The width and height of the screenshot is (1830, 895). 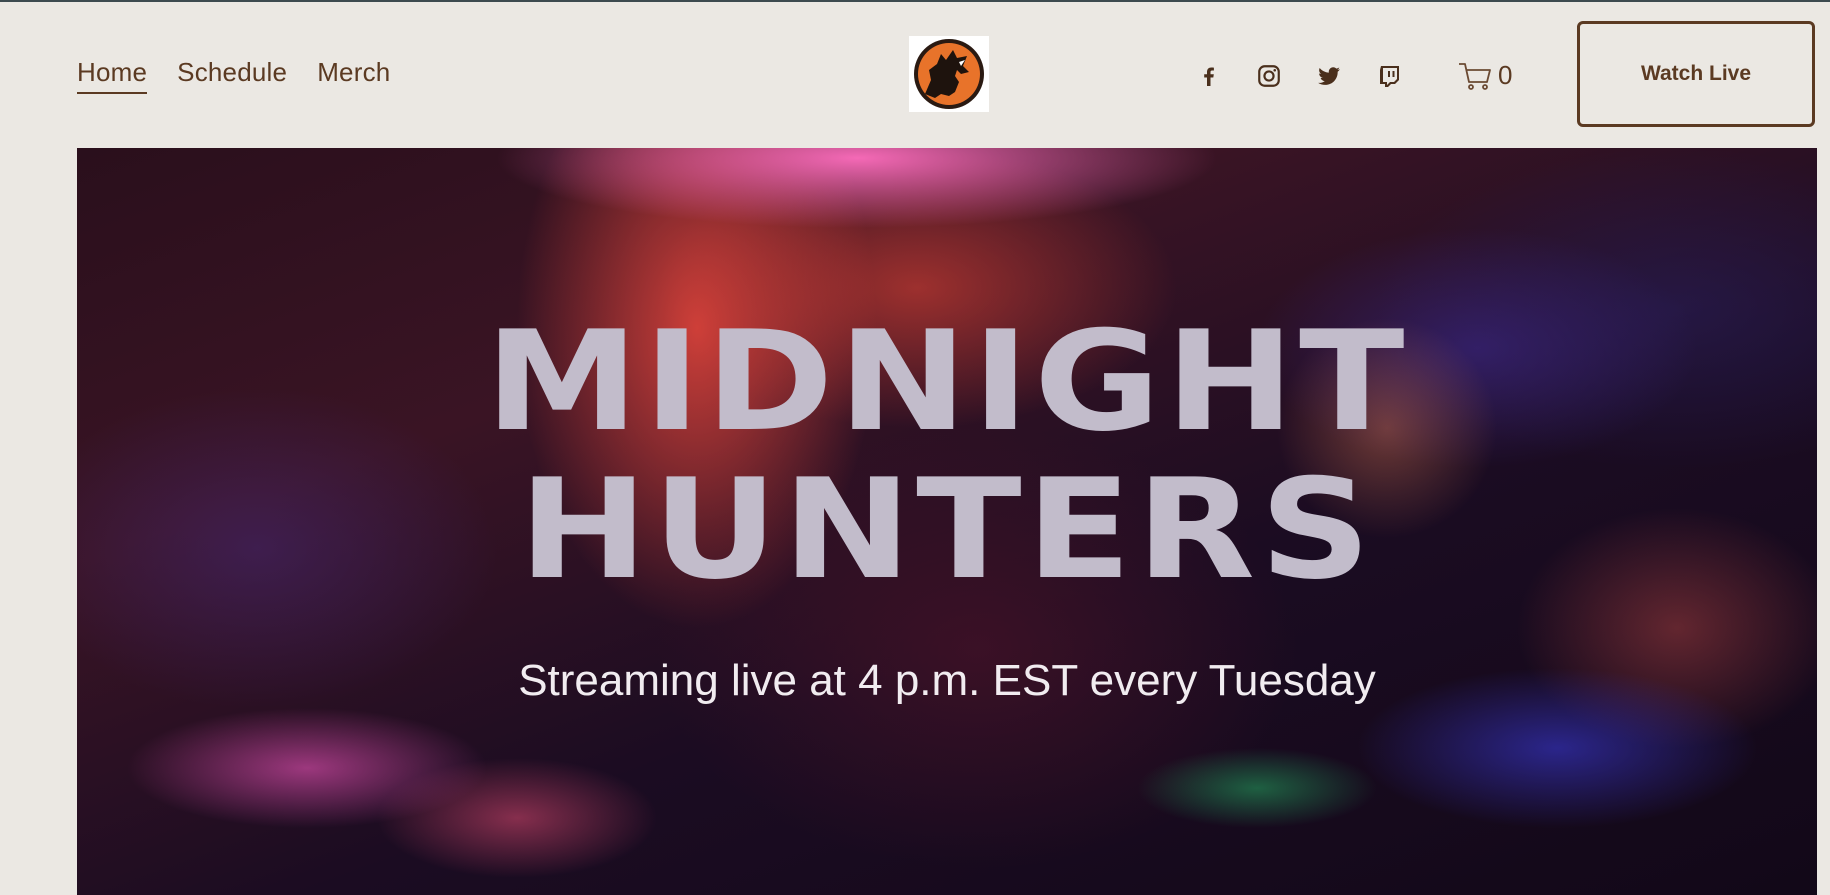 I want to click on main-nav: Home Schedule Merch, so click(x=233, y=75).